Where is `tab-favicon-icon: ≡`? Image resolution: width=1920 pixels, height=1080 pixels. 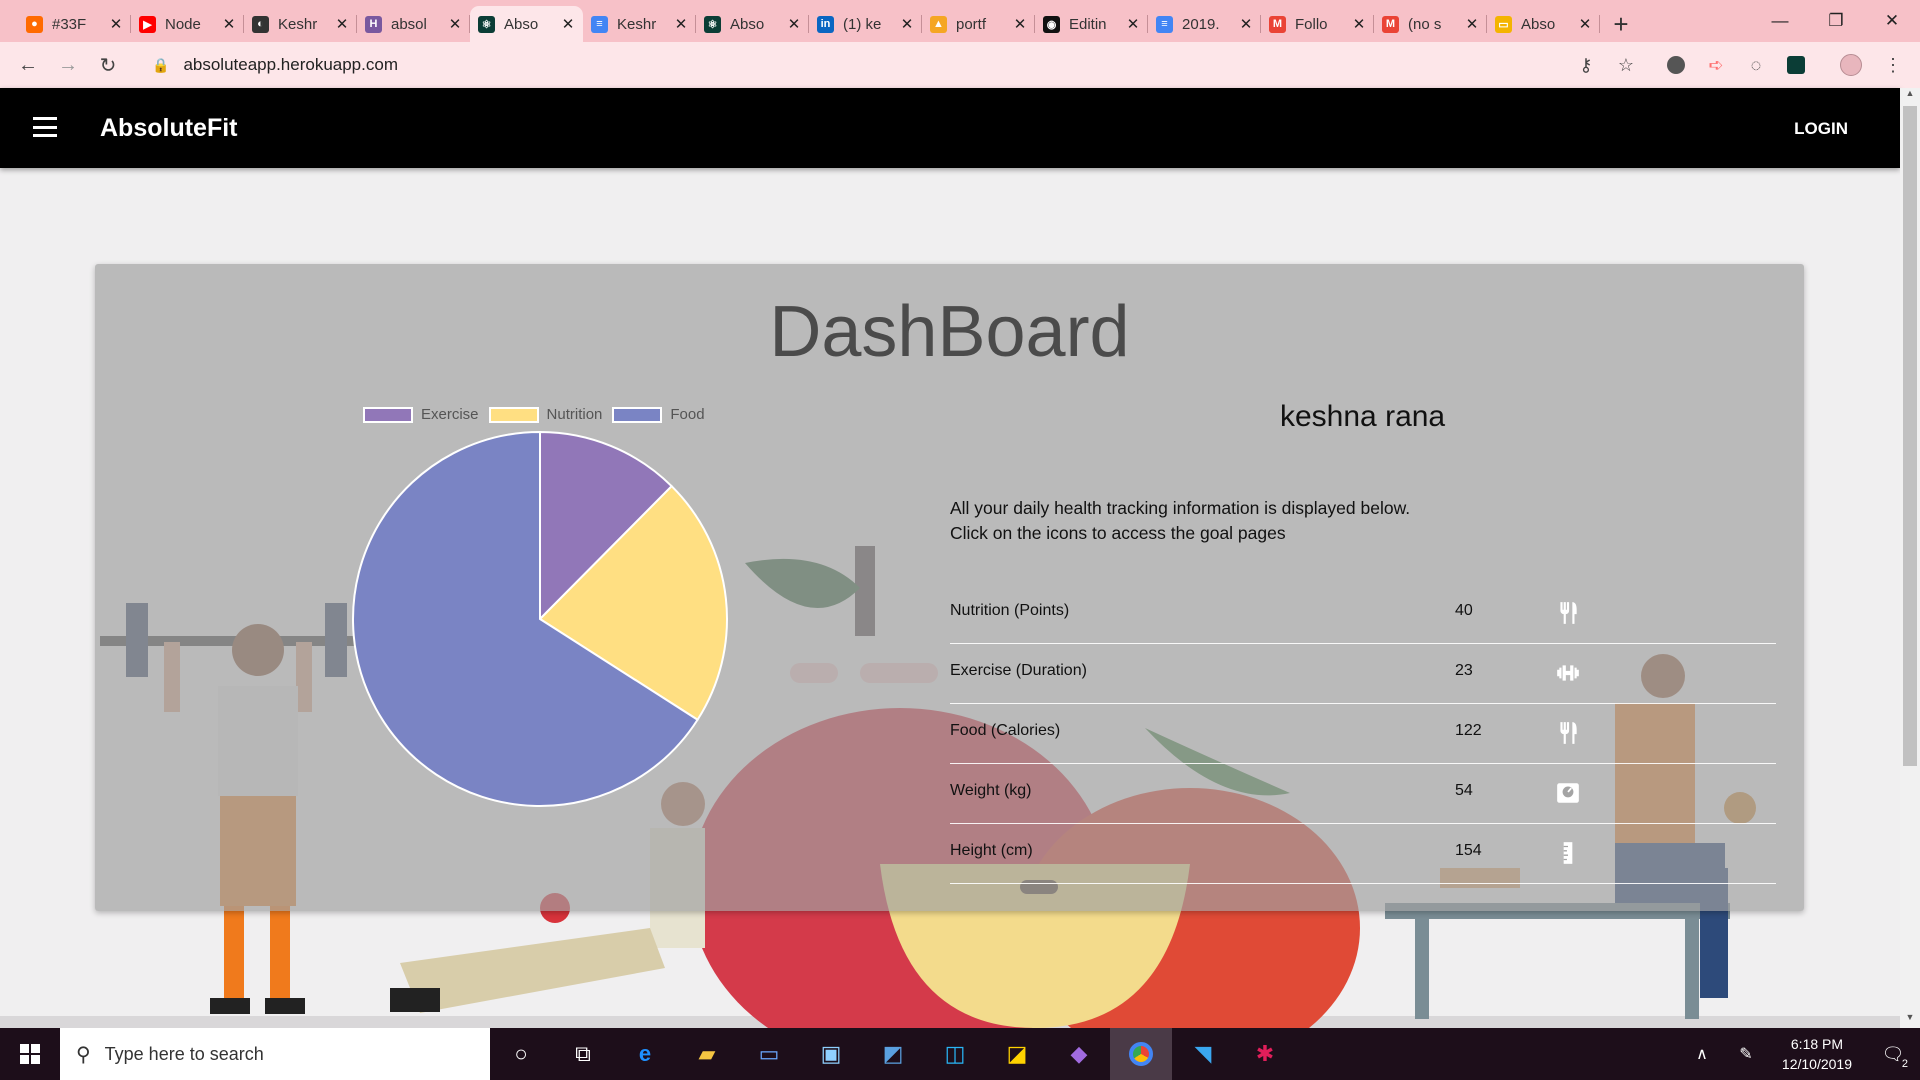
tab-favicon-icon: ≡ is located at coordinates (599, 24).